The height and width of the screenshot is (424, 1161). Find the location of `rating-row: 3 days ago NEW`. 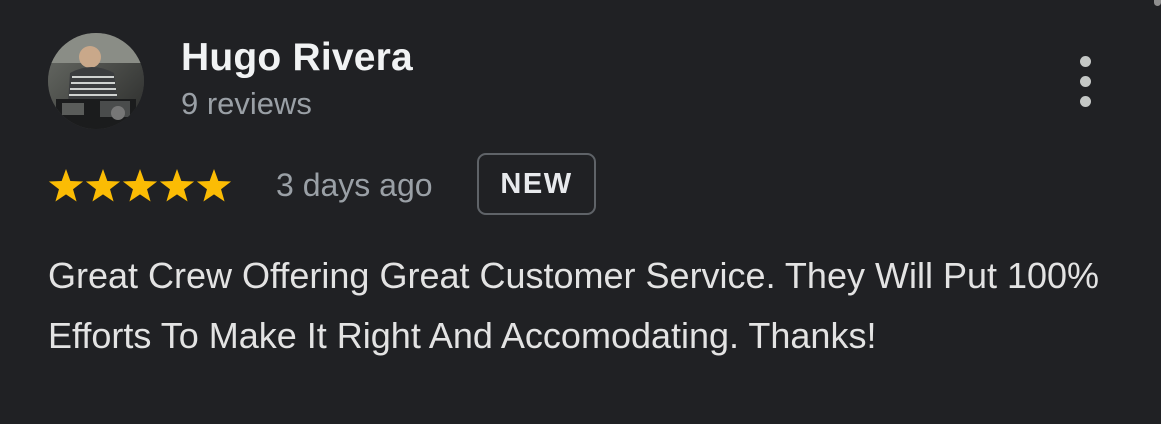

rating-row: 3 days ago NEW is located at coordinates (398, 186).